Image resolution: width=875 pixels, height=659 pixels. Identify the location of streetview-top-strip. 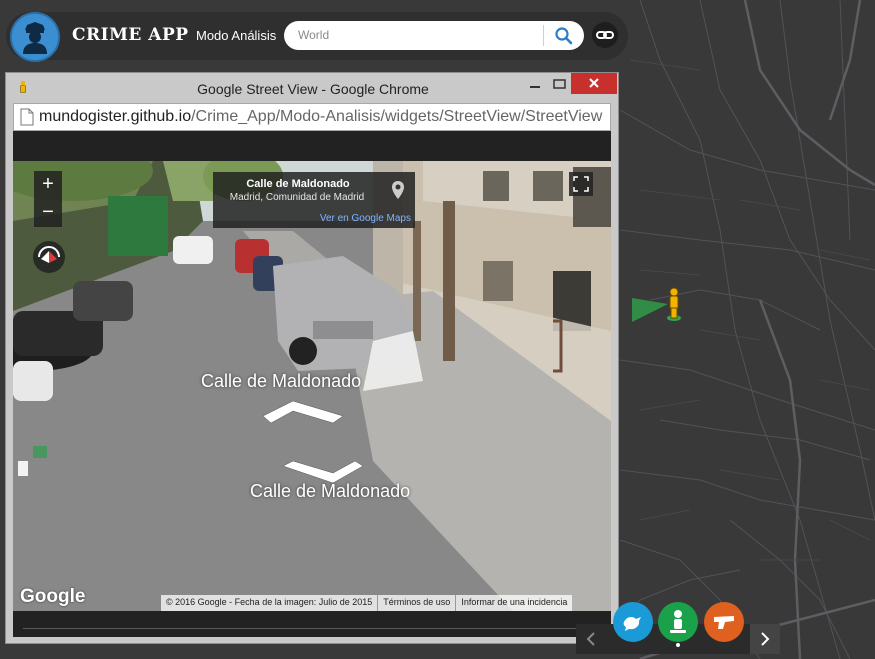
(312, 146).